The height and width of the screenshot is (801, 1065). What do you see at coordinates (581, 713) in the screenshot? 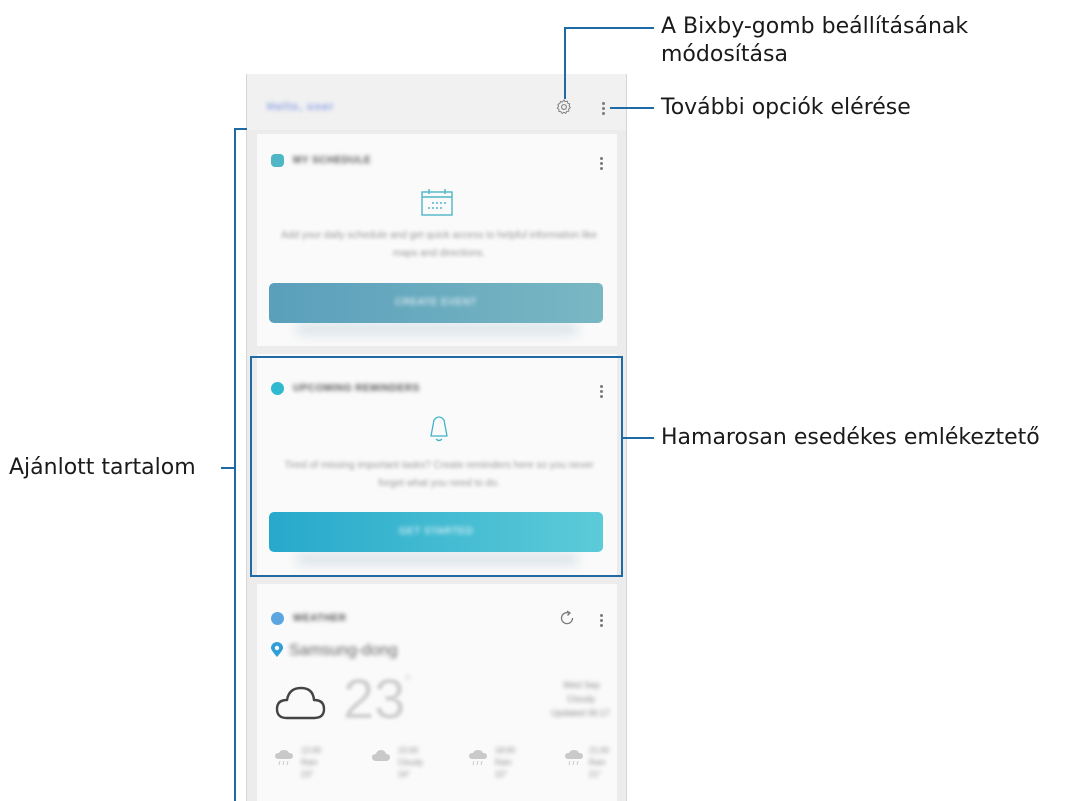
I see `weather-detail: Updated 06:17` at bounding box center [581, 713].